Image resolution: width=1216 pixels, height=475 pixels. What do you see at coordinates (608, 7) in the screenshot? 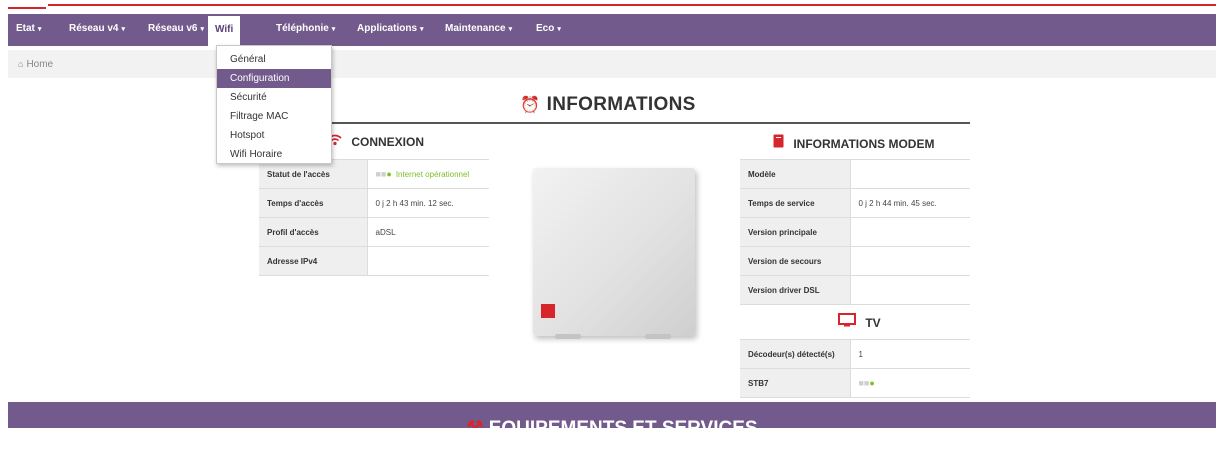
I see `top-brand-line` at bounding box center [608, 7].